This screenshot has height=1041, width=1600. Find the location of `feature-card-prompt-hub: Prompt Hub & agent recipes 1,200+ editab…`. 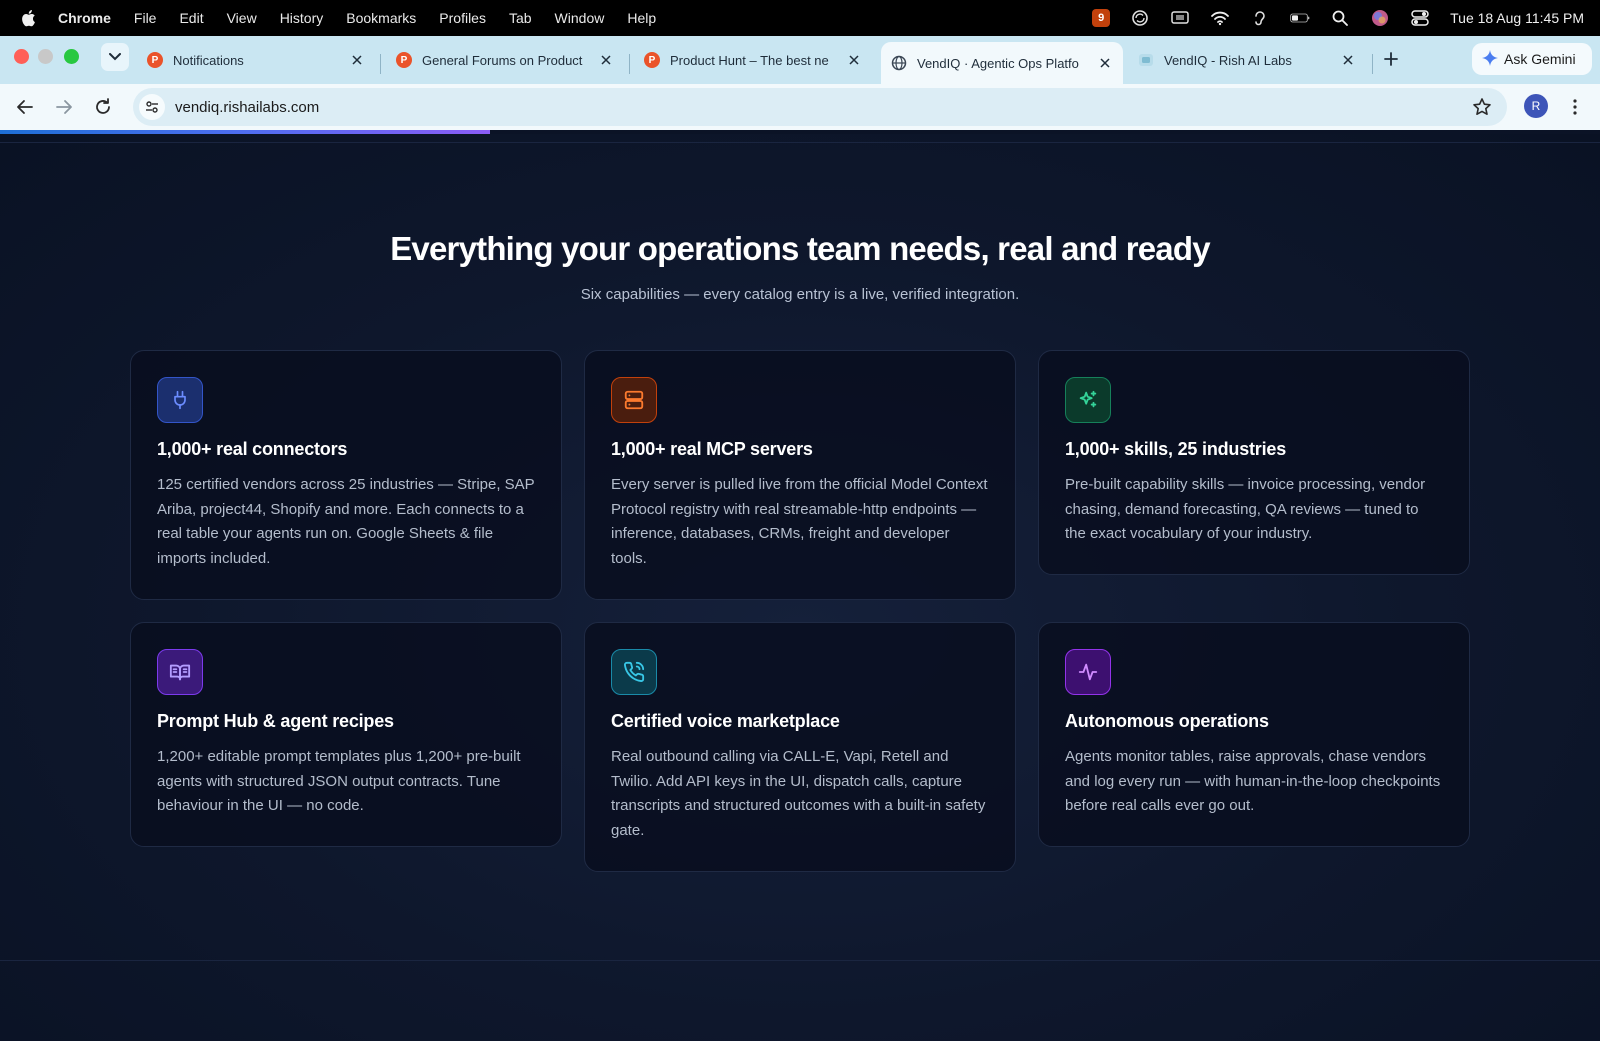

feature-card-prompt-hub: Prompt Hub & agent recipes 1,200+ editab… is located at coordinates (346, 734).